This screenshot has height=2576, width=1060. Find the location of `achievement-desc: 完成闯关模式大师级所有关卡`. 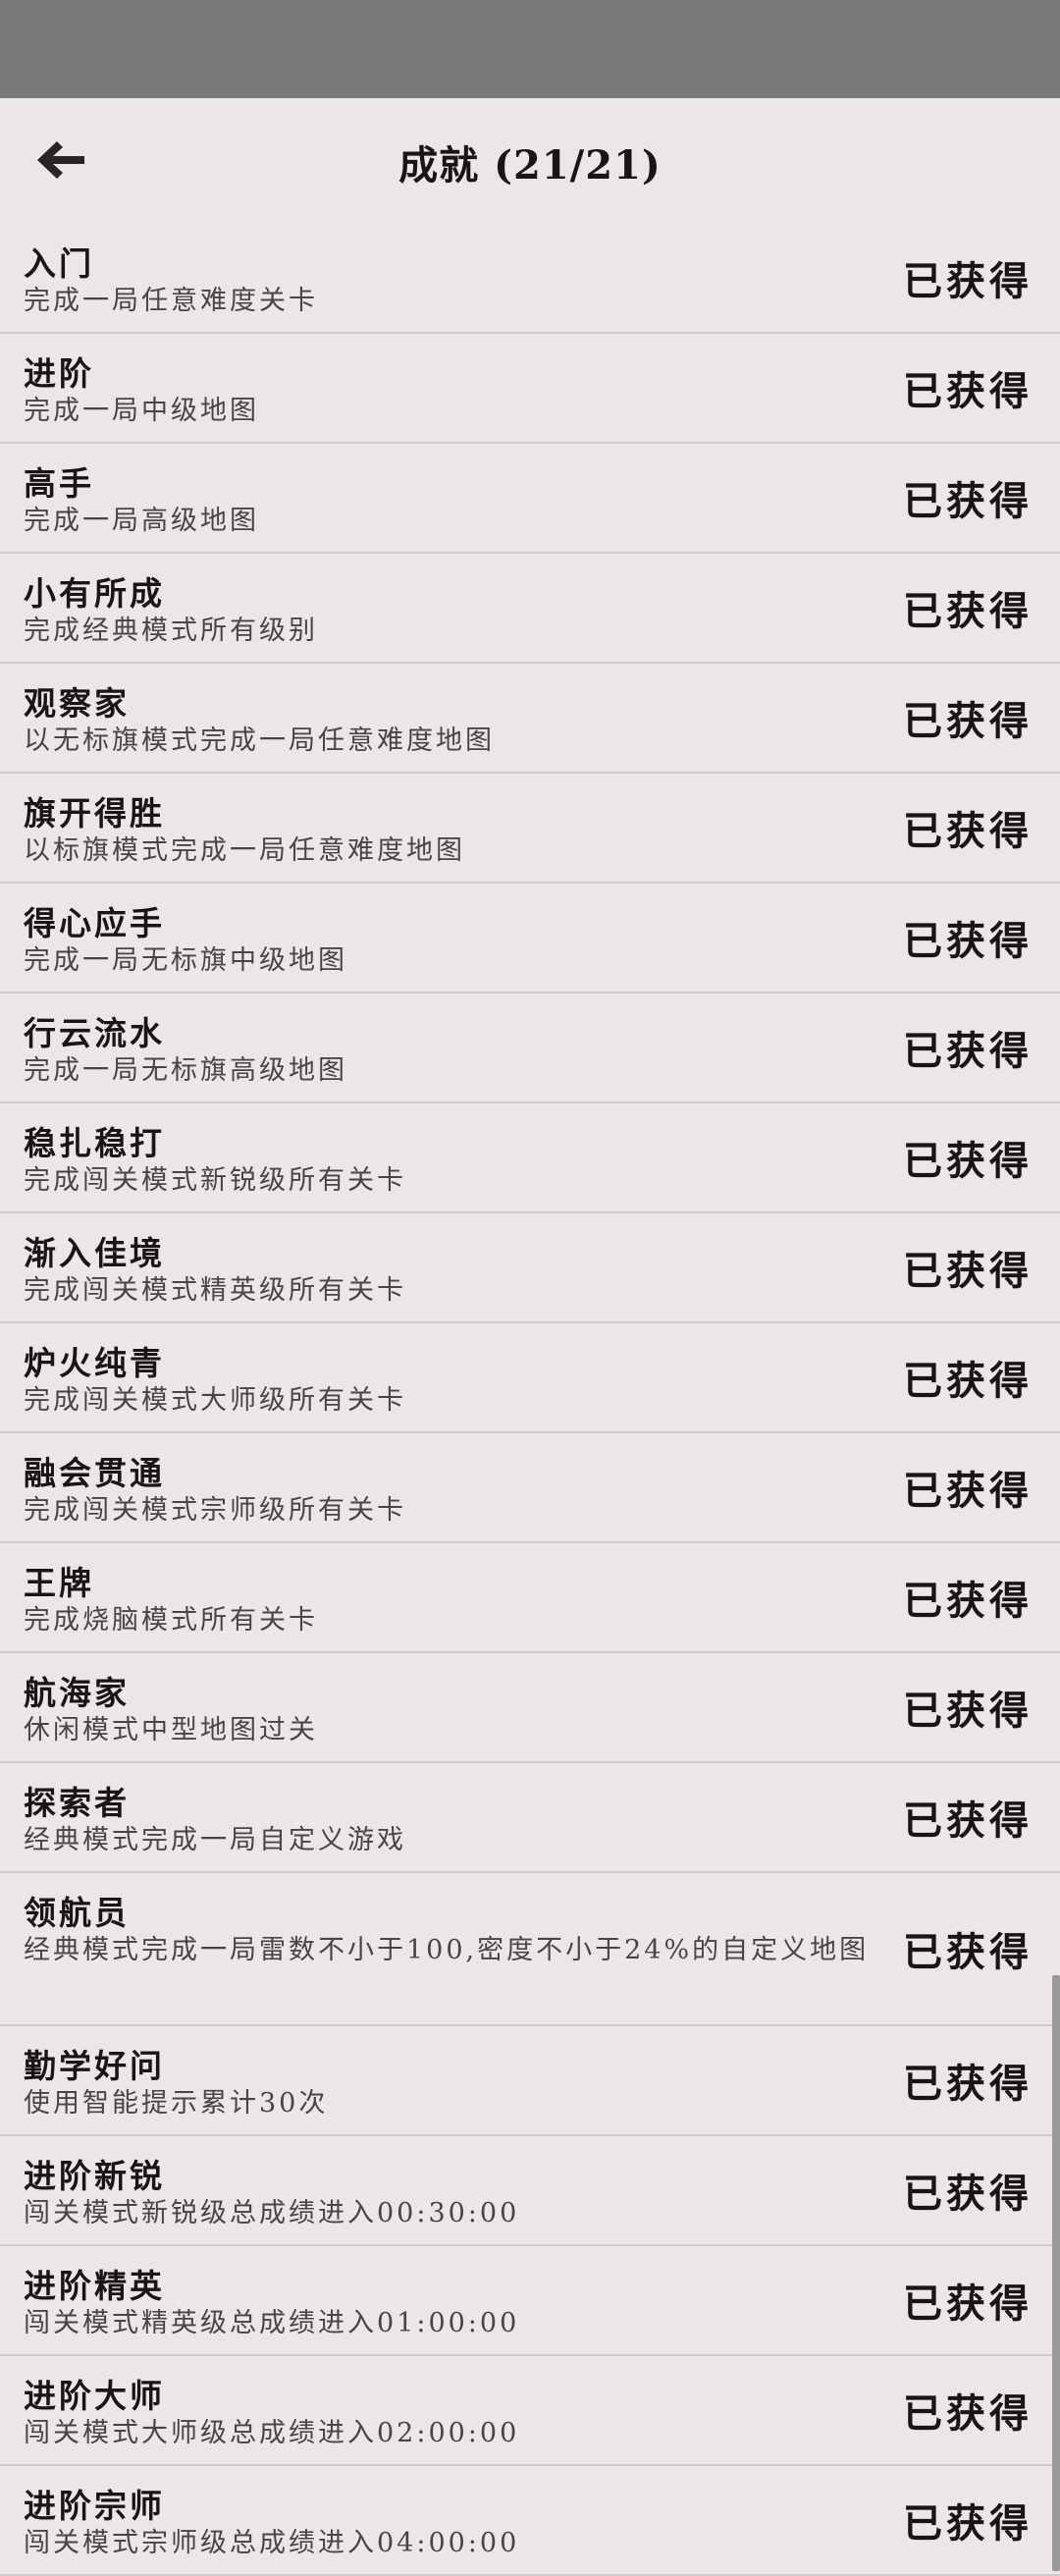

achievement-desc: 完成闯关模式大师级所有关卡 is located at coordinates (215, 1400).